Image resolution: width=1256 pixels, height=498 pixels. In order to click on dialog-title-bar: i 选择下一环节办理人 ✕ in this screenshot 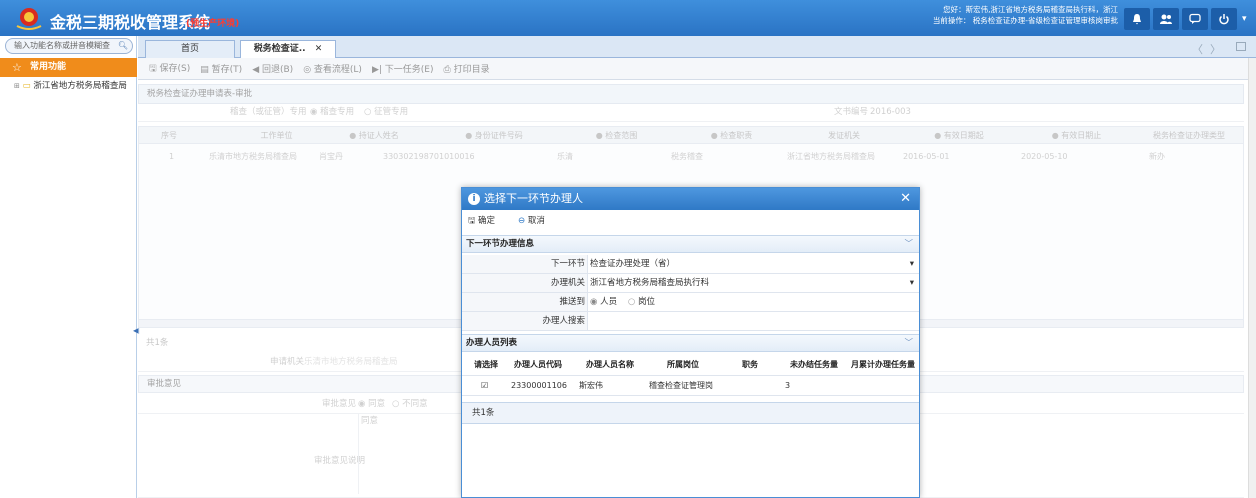, I will do `click(690, 199)`.